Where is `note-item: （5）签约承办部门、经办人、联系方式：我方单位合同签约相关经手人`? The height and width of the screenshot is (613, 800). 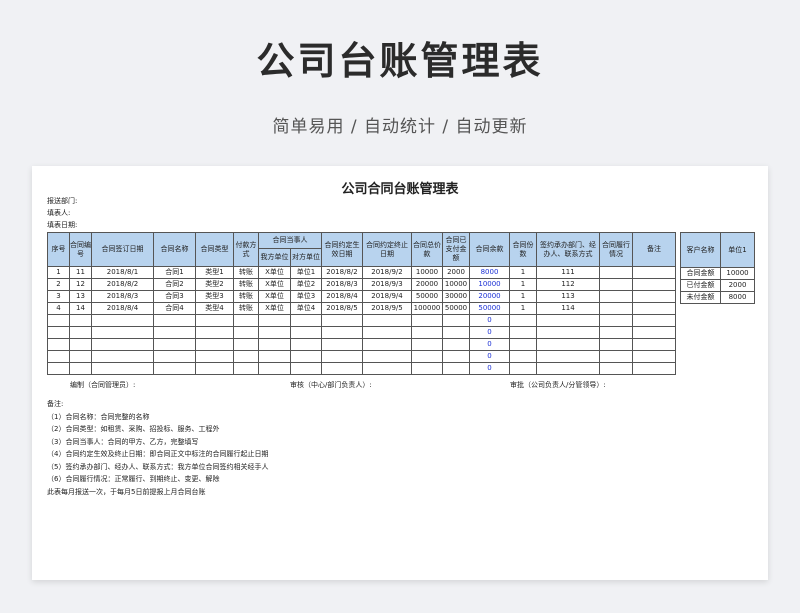 note-item: （5）签约承办部门、经办人、联系方式：我方单位合同签约相关经手人 is located at coordinates (158, 466).